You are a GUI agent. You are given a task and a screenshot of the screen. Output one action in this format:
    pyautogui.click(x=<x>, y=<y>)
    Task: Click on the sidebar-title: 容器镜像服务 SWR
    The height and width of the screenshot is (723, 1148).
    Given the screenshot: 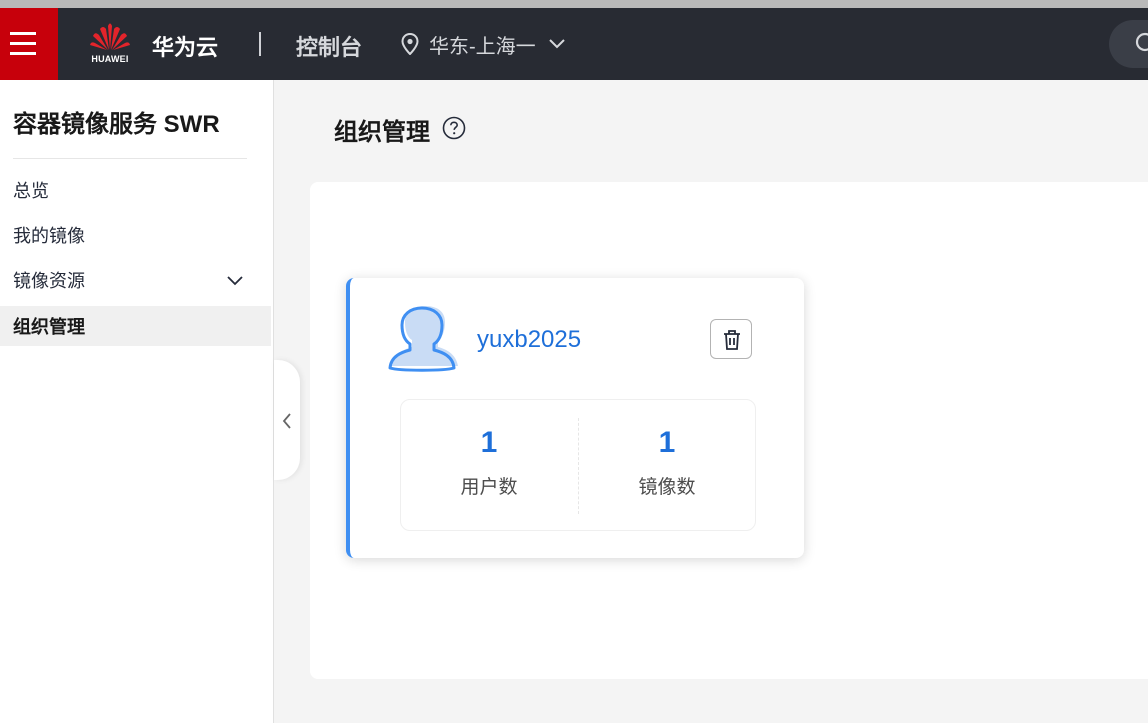 What is the action you would take?
    pyautogui.click(x=116, y=124)
    